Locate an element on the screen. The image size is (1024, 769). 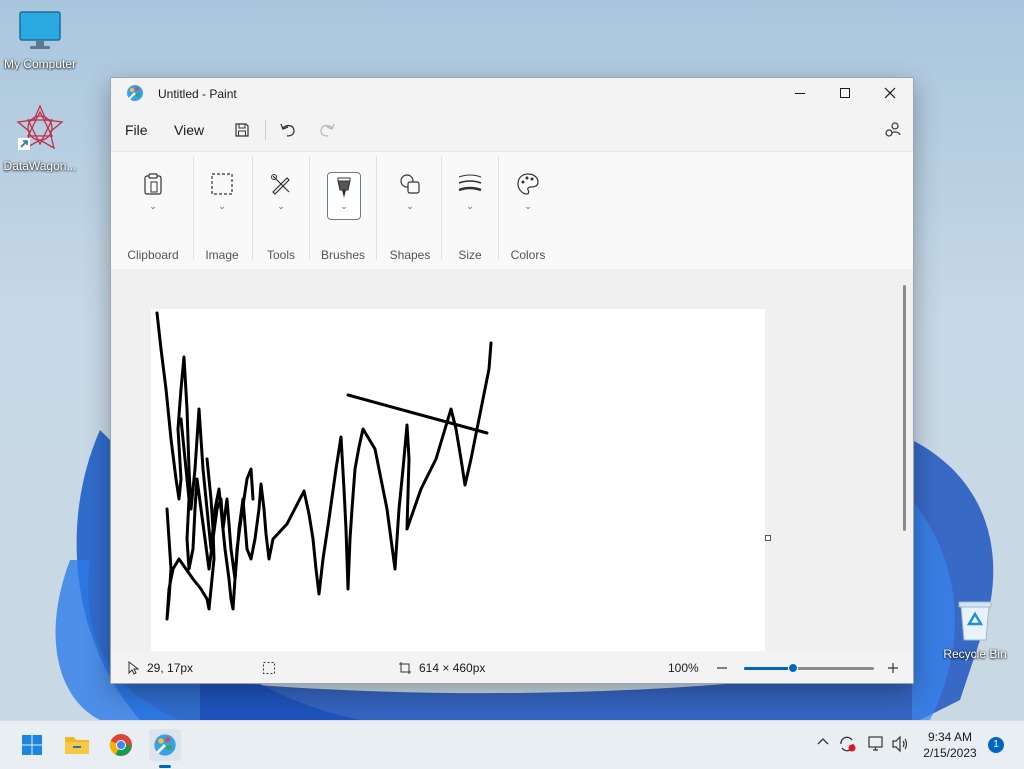
close-button is located at coordinates (890, 93).